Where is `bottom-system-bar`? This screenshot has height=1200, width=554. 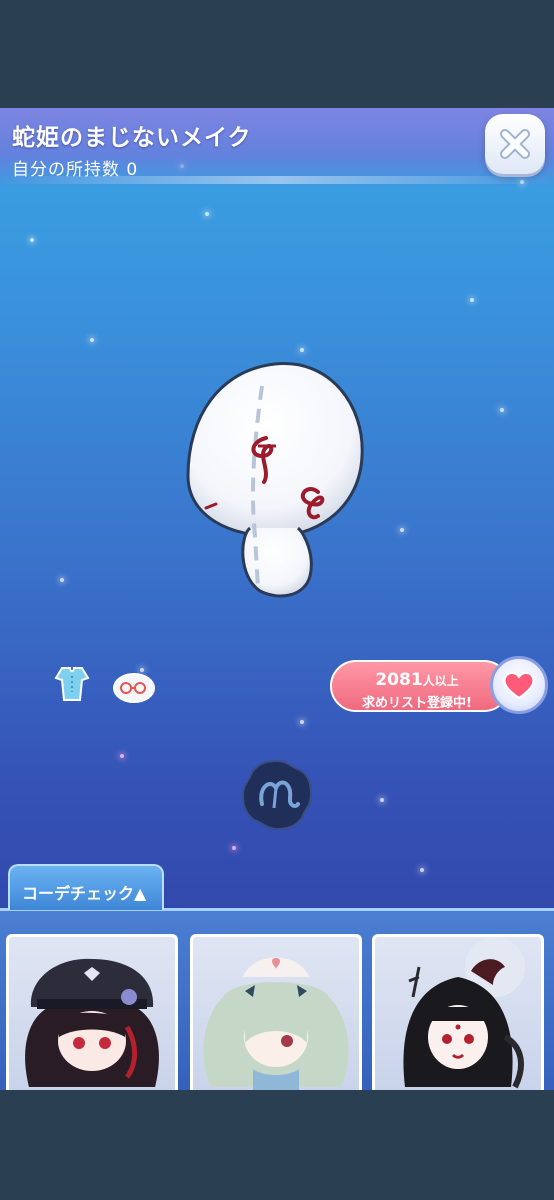
bottom-system-bar is located at coordinates (277, 1145).